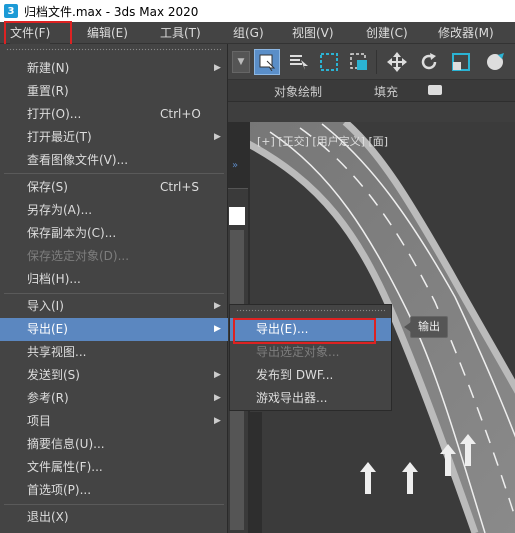  Describe the element at coordinates (114, 306) in the screenshot. I see `file-menu-import: 导入(I) ▶` at that location.